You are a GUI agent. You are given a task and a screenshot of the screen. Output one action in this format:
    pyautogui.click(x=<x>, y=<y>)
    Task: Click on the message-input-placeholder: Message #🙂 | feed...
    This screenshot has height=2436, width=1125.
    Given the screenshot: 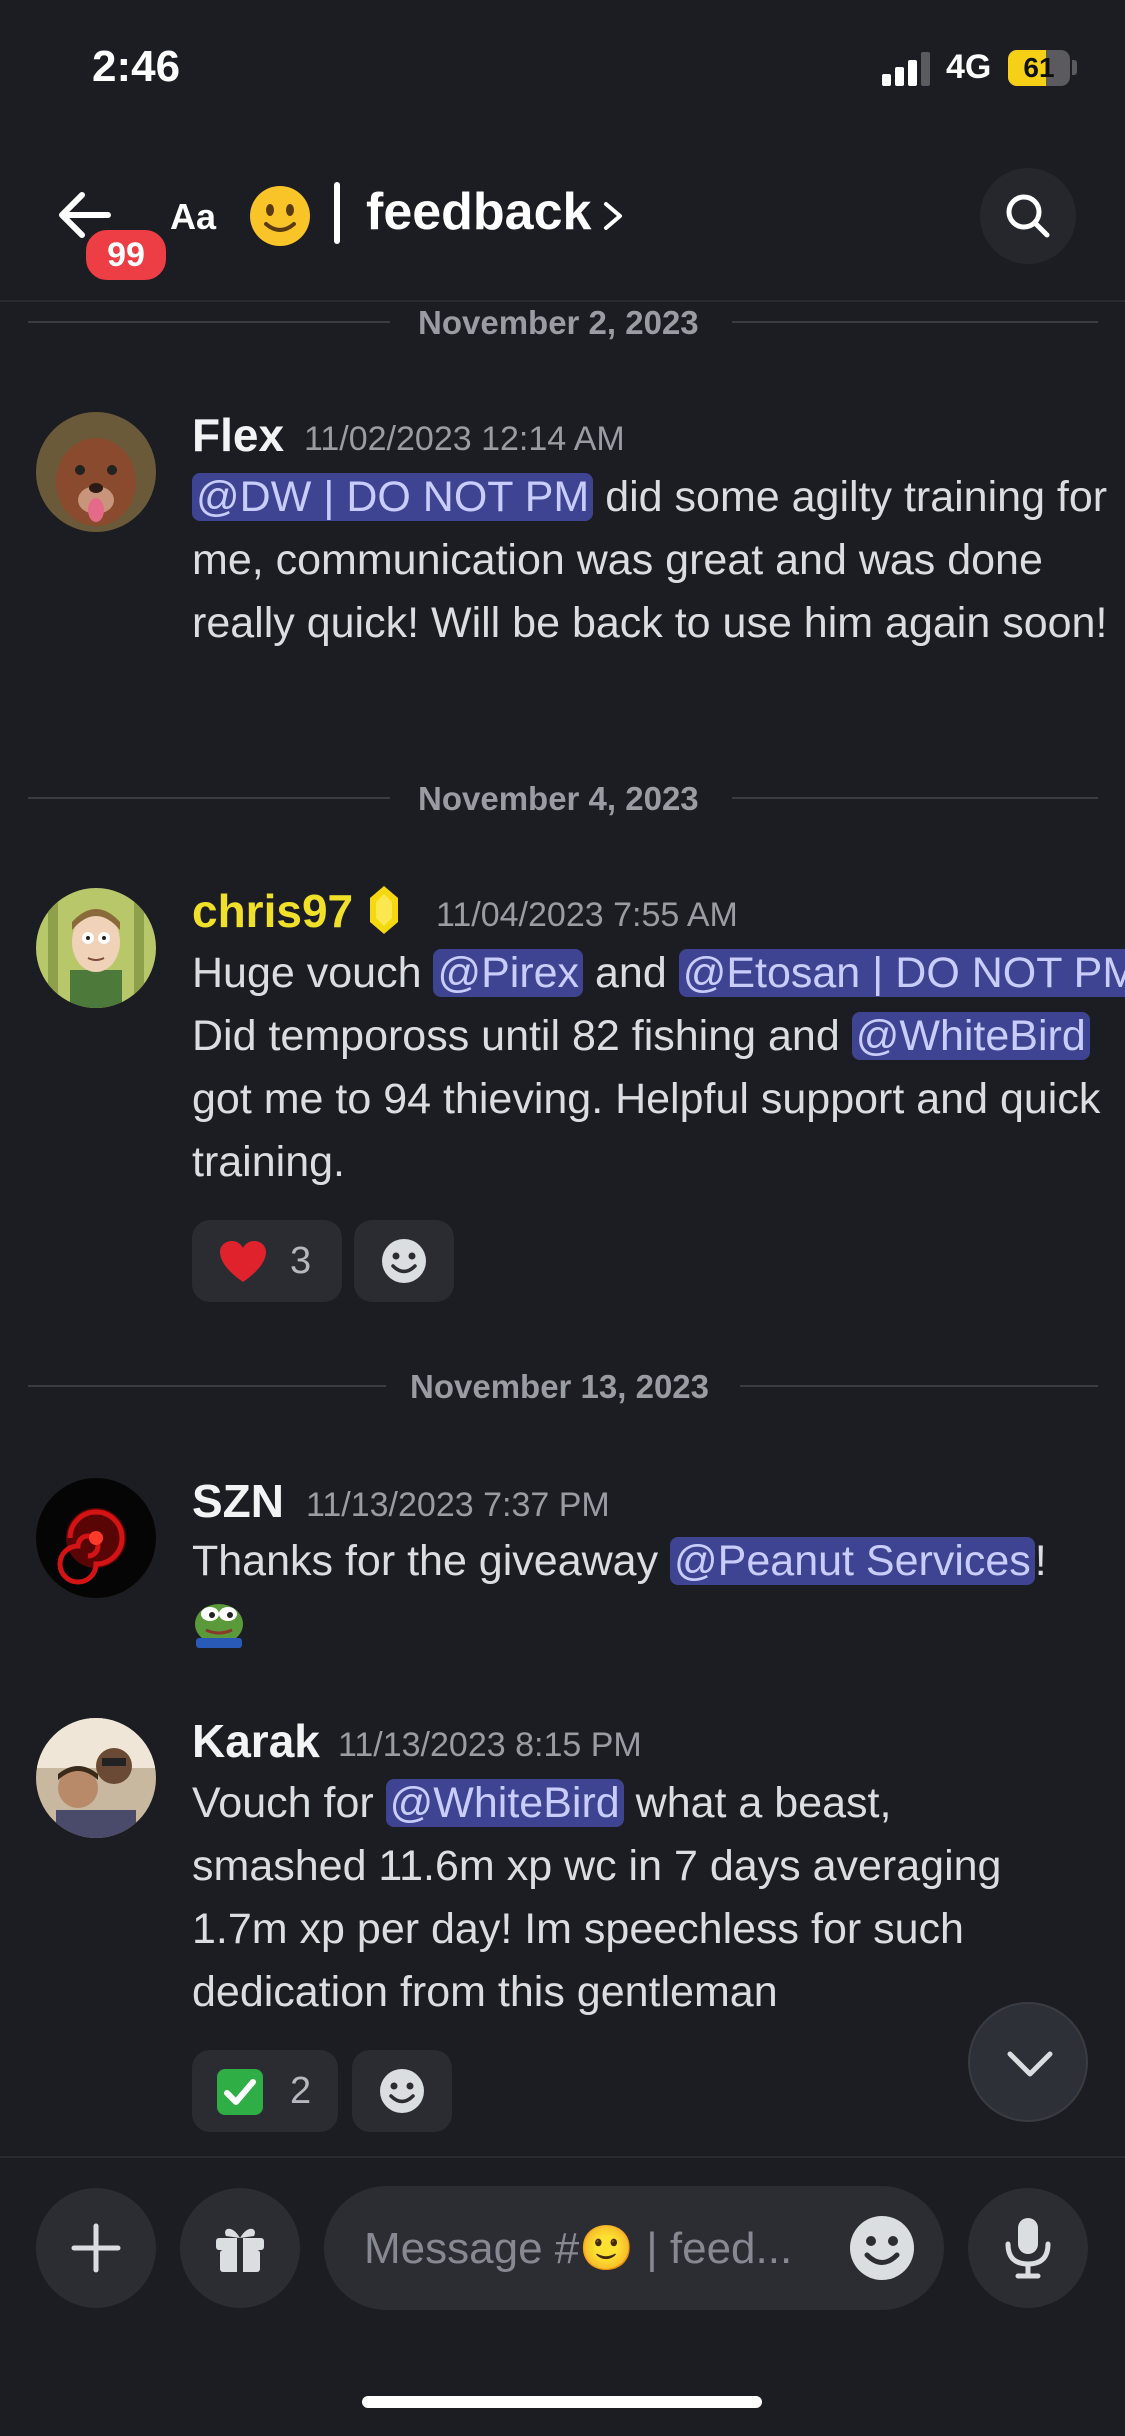 What is the action you would take?
    pyautogui.click(x=578, y=2248)
    